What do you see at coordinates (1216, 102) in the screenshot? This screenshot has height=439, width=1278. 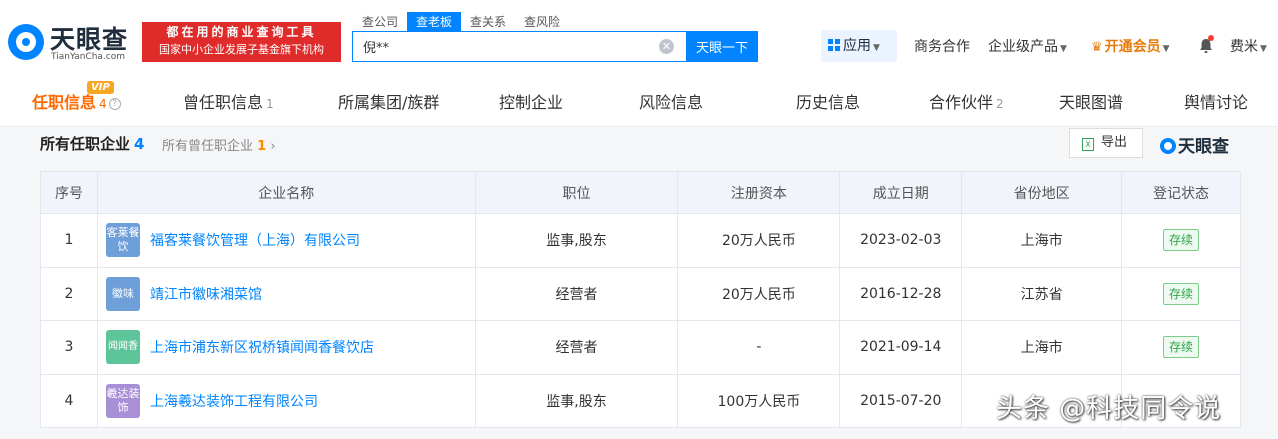 I see `tab-public-opinion: 舆情讨论` at bounding box center [1216, 102].